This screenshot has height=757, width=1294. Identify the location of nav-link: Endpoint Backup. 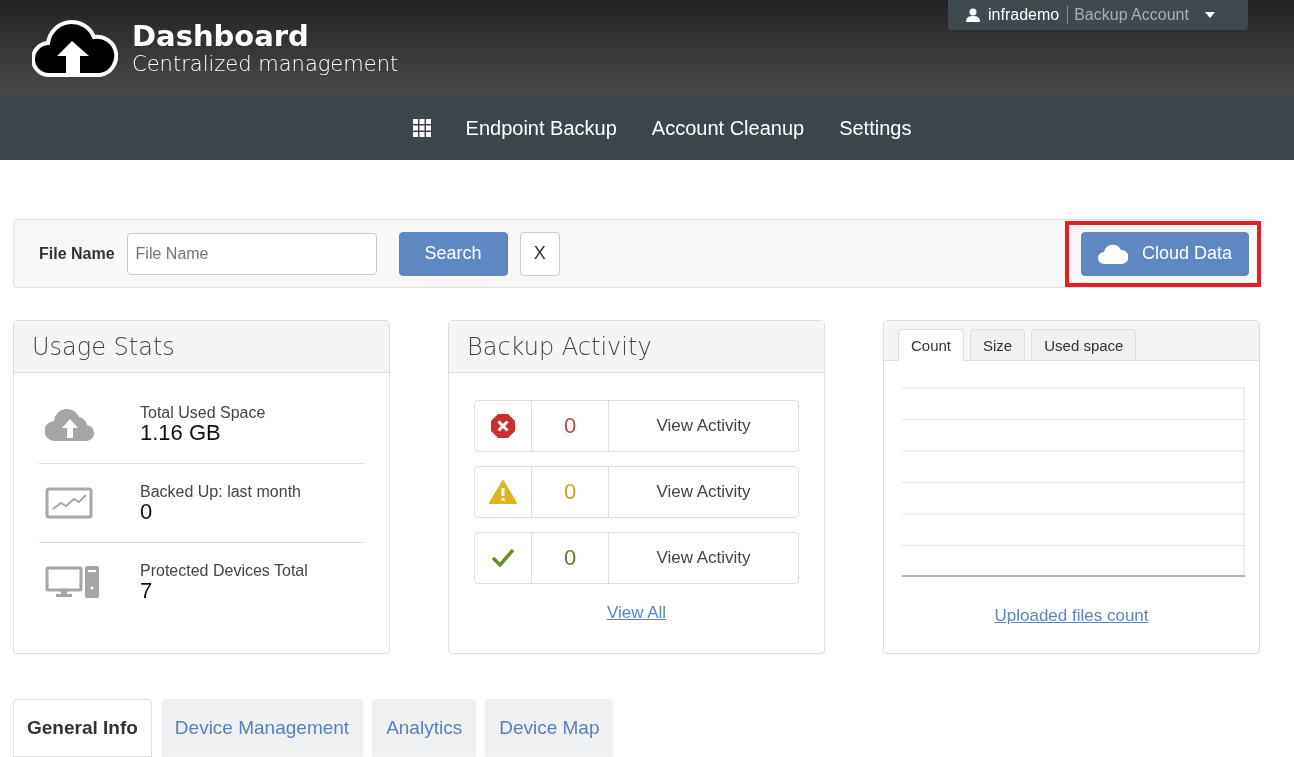
(541, 128).